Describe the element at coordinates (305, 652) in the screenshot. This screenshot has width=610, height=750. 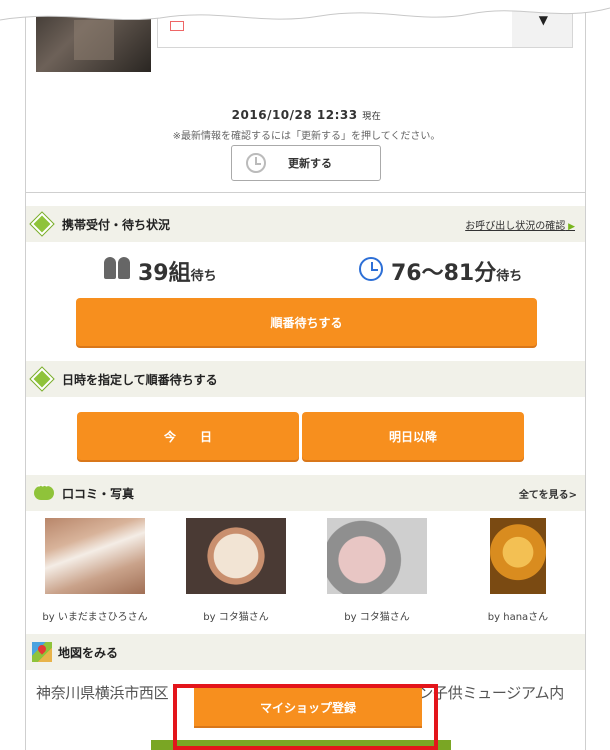
I see `map-section-header: 地図をみる` at that location.